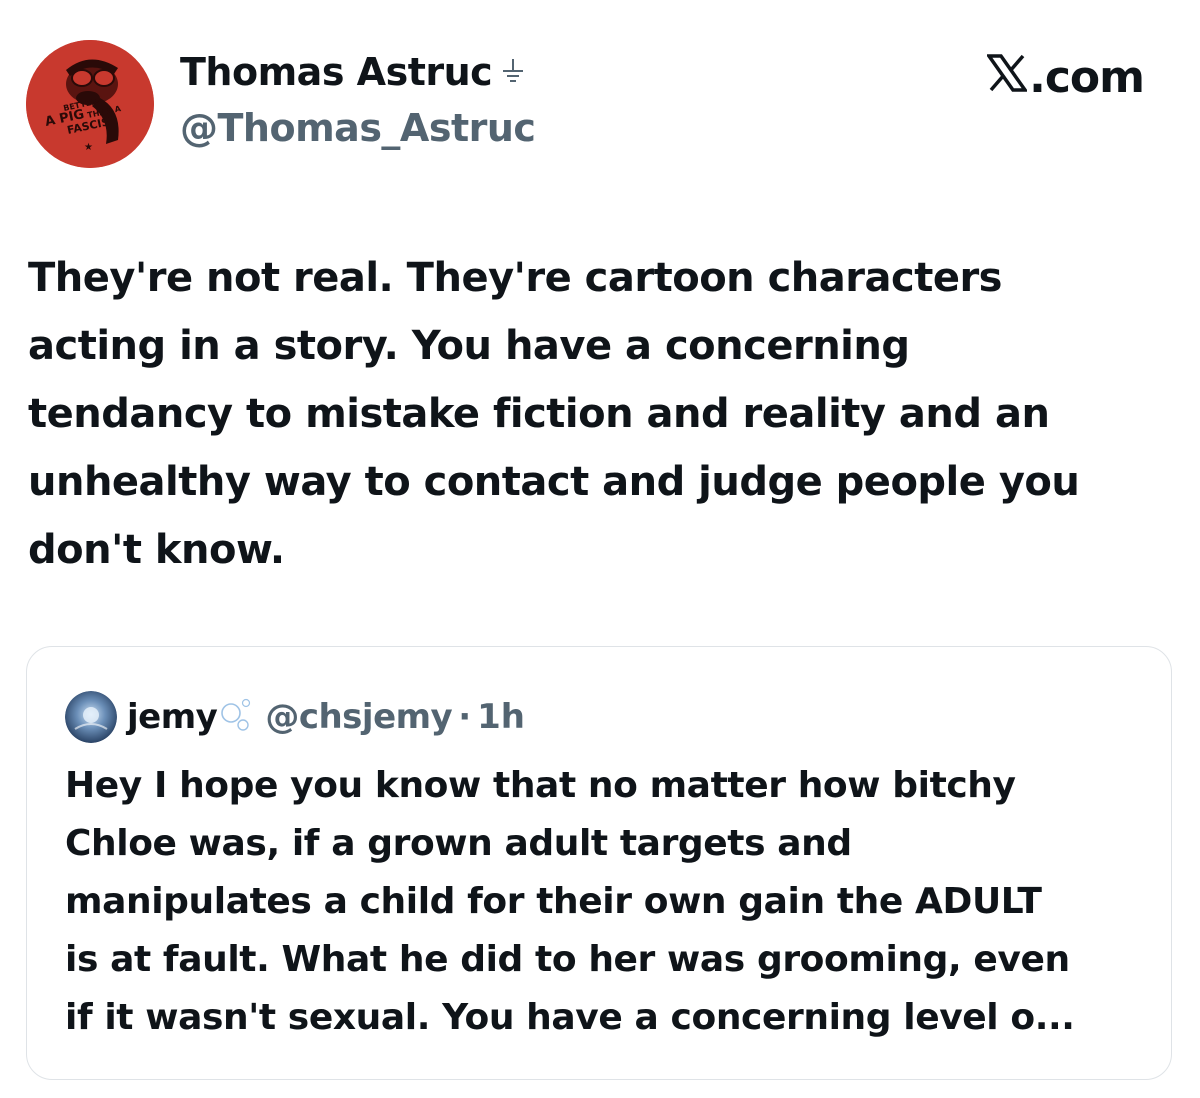 The height and width of the screenshot is (1098, 1200). I want to click on quoted-tweet-header: jemy @chsjemy · 1h, so click(295, 717).